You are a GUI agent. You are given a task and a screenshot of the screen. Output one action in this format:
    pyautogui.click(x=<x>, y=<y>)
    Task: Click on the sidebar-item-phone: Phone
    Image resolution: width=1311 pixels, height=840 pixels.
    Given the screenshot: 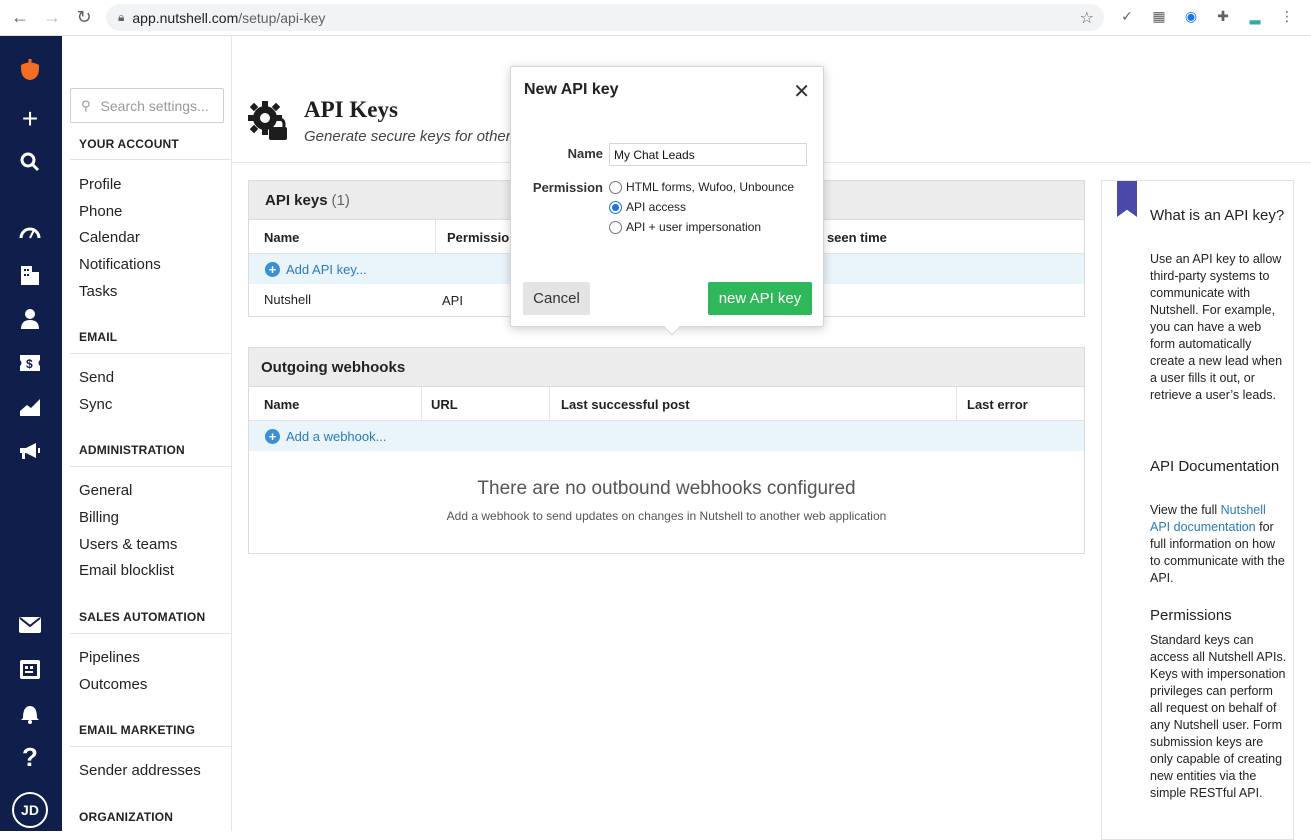 What is the action you would take?
    pyautogui.click(x=100, y=211)
    